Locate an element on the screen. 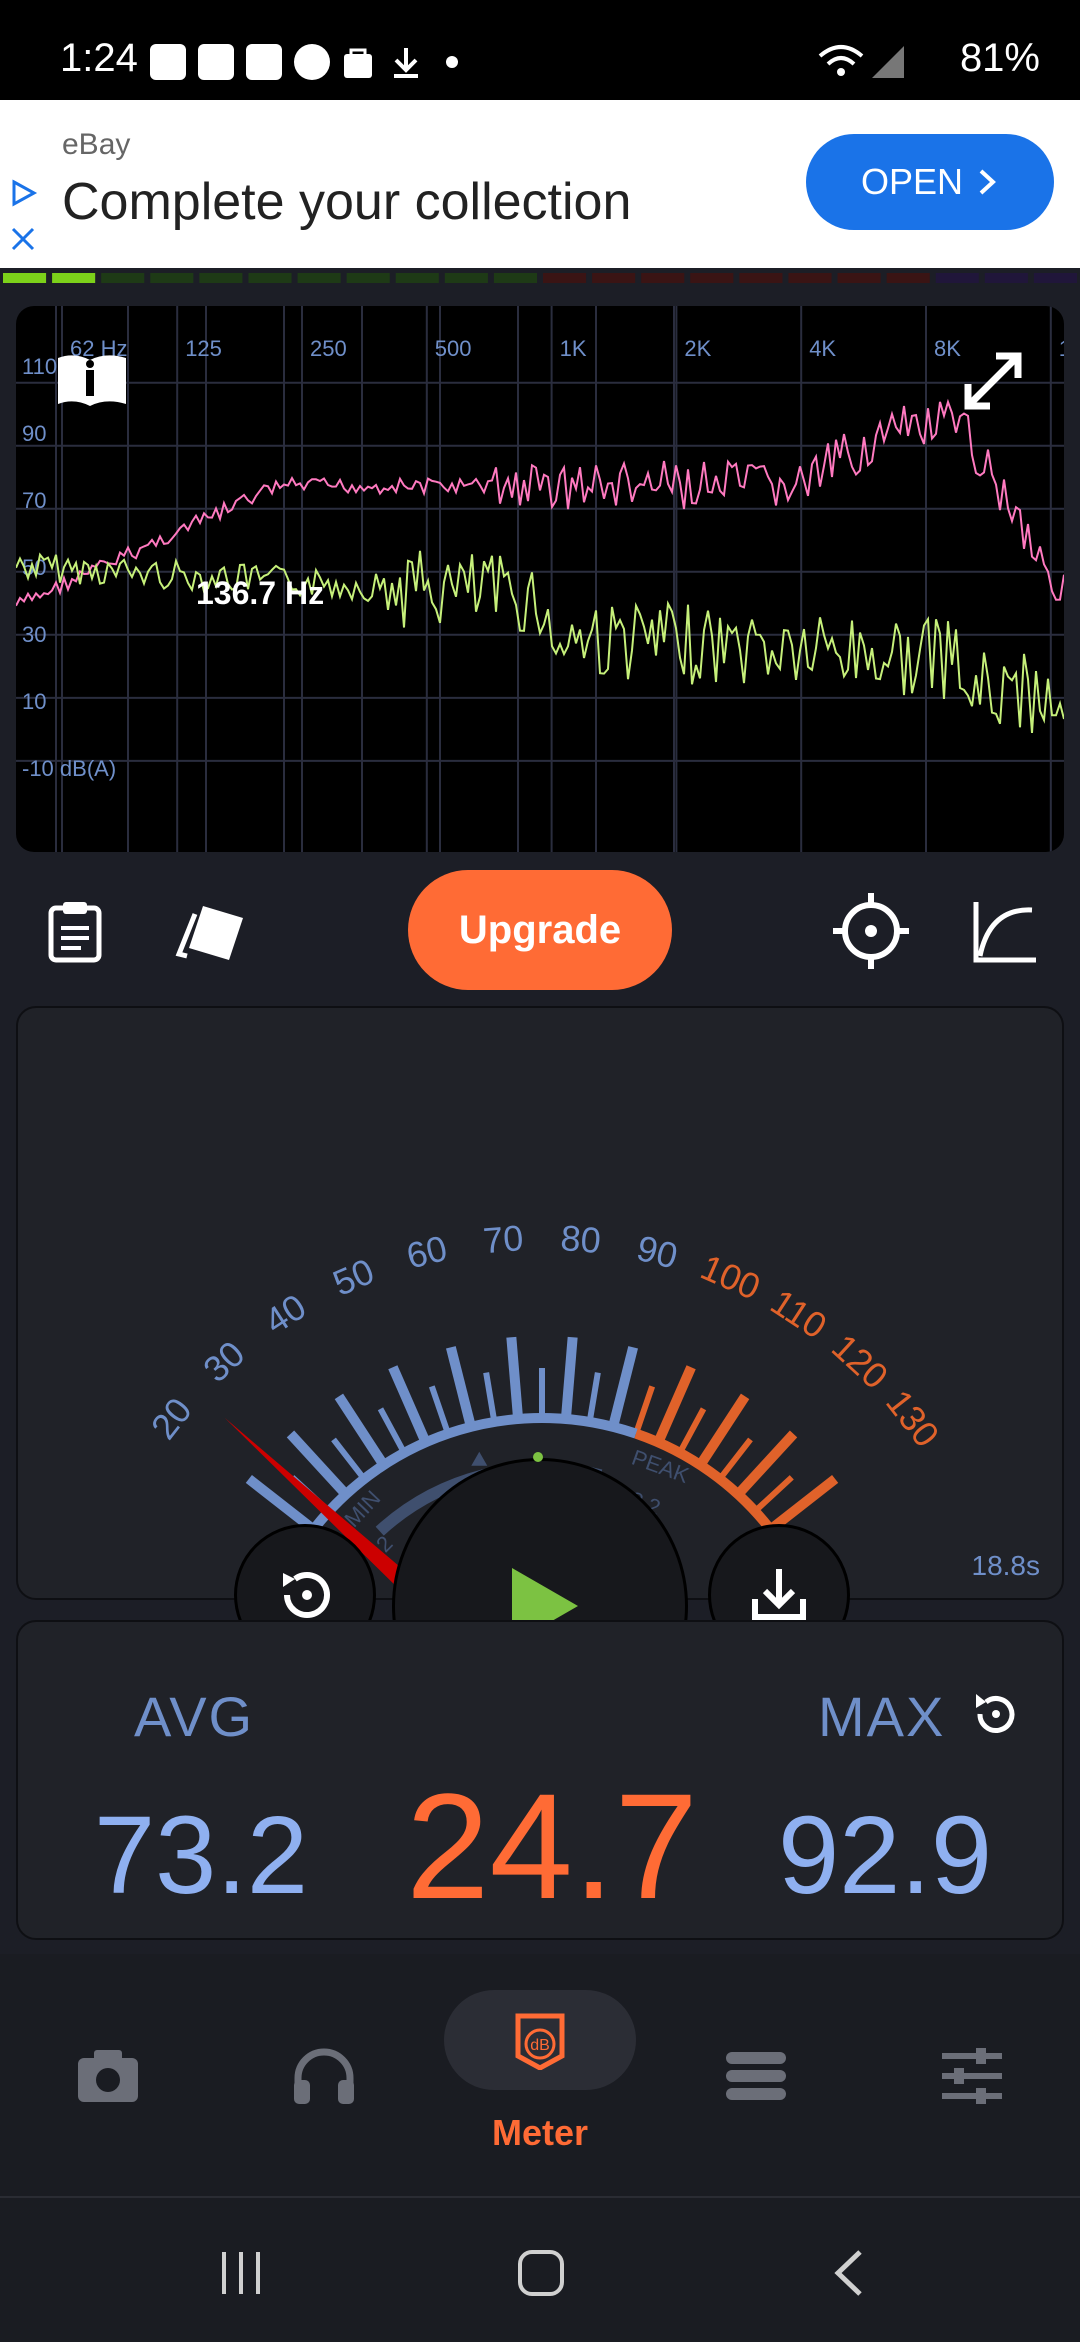 This screenshot has height=2342, width=1080. max-value: 92.9 is located at coordinates (885, 1855).